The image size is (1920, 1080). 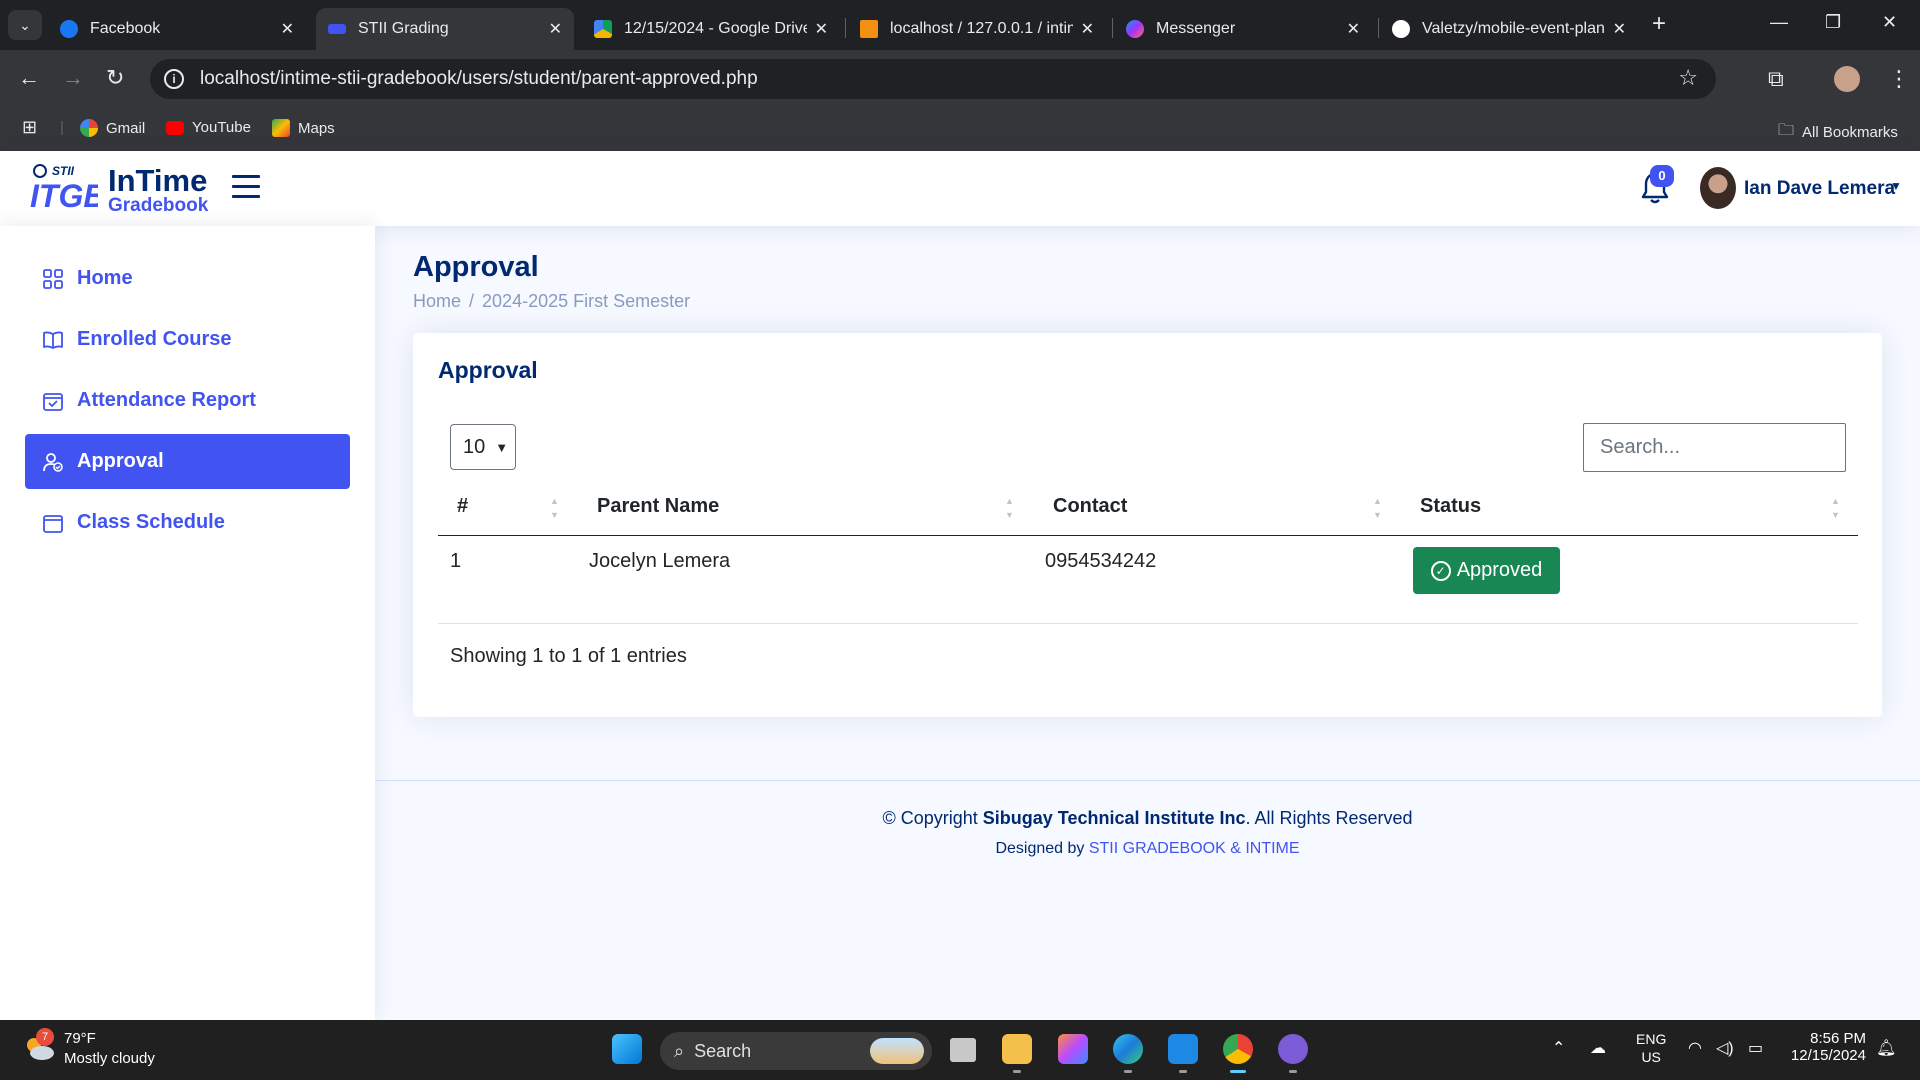 I want to click on close-window-button: ✕, so click(x=1889, y=22).